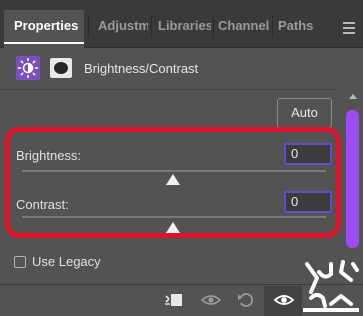 Image resolution: width=363 pixels, height=316 pixels. I want to click on scrollbar-thumb, so click(352, 179).